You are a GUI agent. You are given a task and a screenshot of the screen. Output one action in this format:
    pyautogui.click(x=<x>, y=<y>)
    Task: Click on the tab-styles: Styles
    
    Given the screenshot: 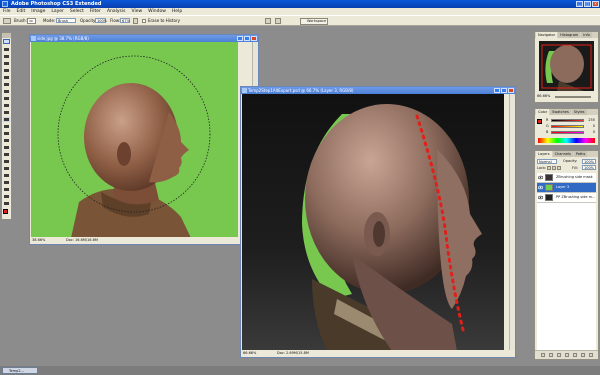 What is the action you would take?
    pyautogui.click(x=579, y=112)
    